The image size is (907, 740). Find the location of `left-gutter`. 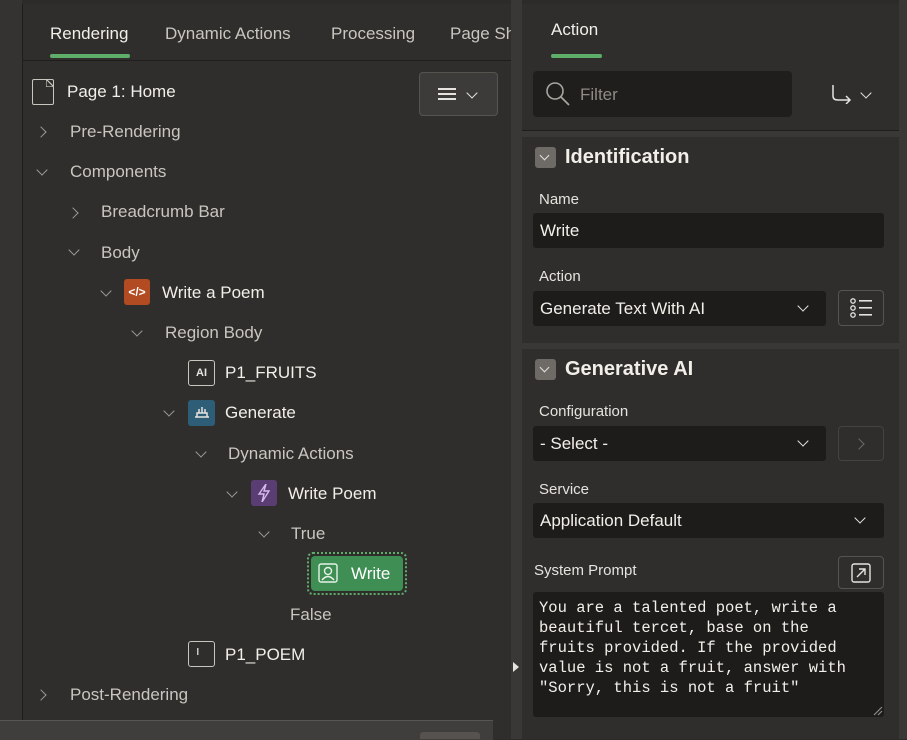

left-gutter is located at coordinates (11, 369).